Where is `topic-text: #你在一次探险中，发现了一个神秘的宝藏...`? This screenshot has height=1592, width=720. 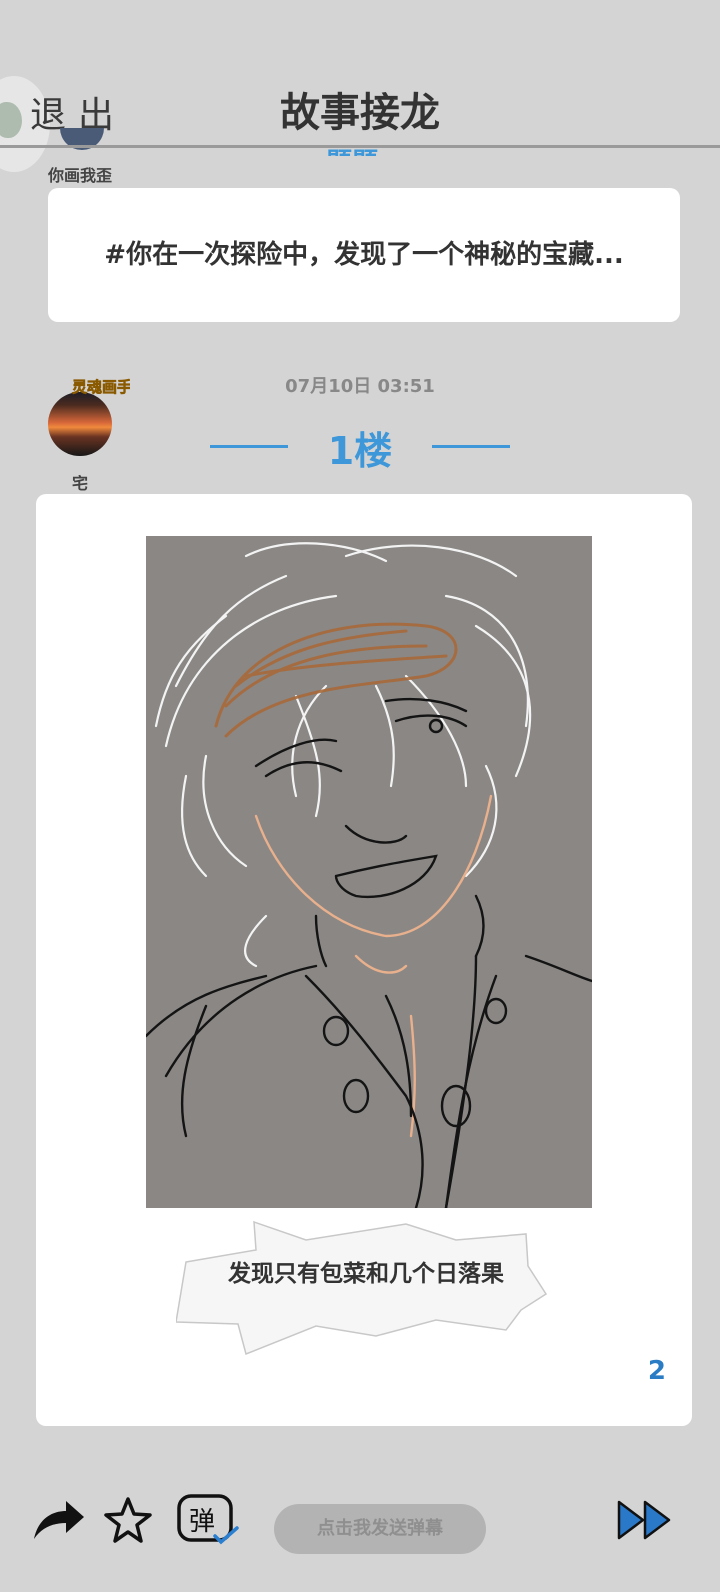
topic-text: #你在一次探险中，发现了一个神秘的宝藏... is located at coordinates (364, 255).